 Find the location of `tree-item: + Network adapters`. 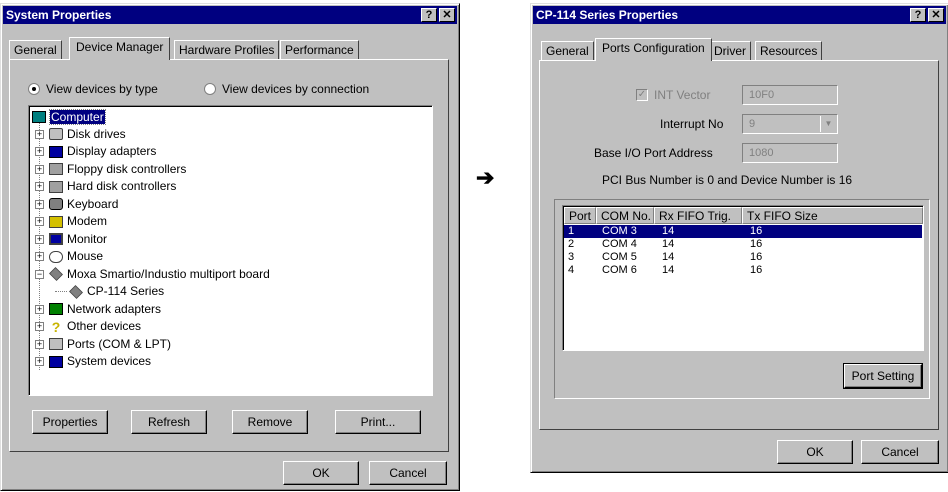

tree-item: + Network adapters is located at coordinates (98, 309).